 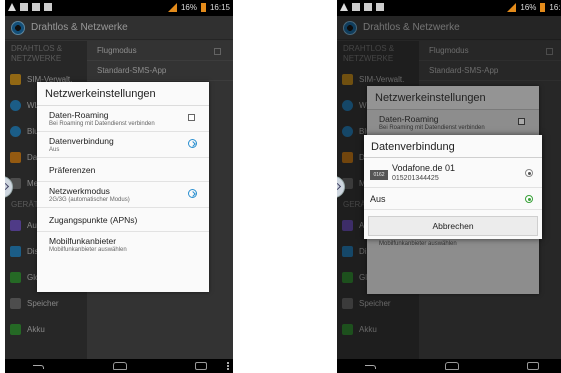 I want to click on carrier-name: Vodafone.de 01, so click(x=424, y=168).